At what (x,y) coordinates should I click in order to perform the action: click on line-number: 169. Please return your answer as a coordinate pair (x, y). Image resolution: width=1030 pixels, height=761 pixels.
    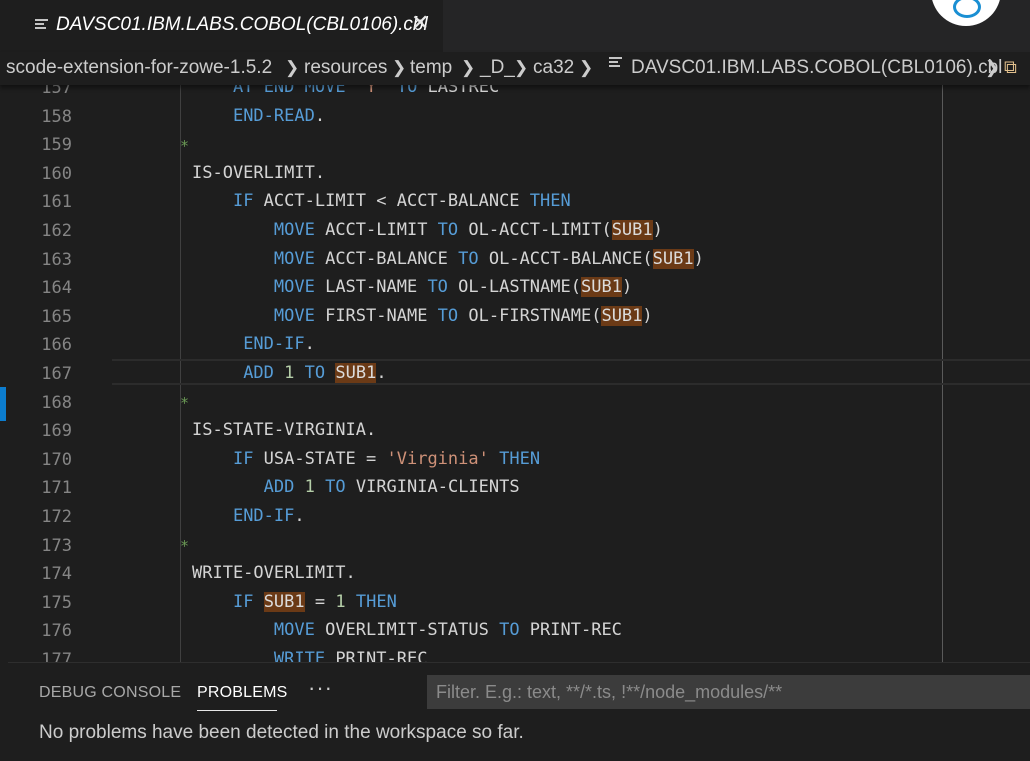
    Looking at the image, I should click on (56, 431).